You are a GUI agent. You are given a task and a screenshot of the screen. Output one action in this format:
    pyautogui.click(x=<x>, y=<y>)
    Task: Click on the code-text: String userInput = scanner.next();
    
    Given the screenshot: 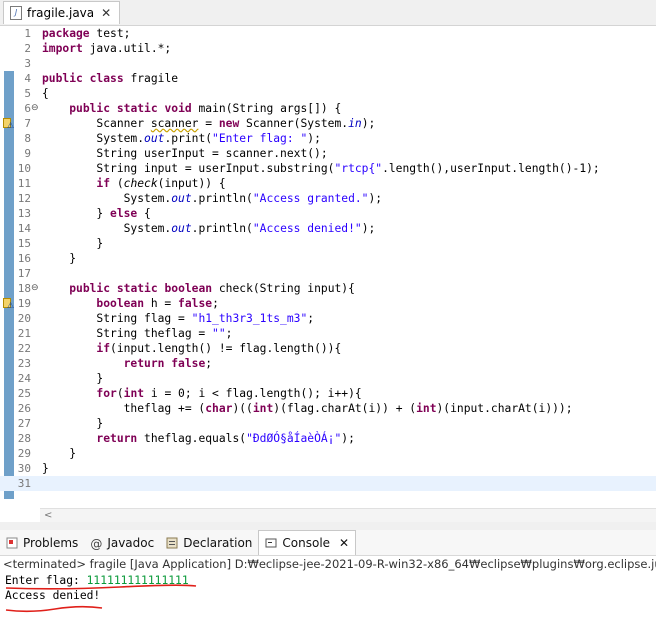 What is the action you would take?
    pyautogui.click(x=185, y=153)
    